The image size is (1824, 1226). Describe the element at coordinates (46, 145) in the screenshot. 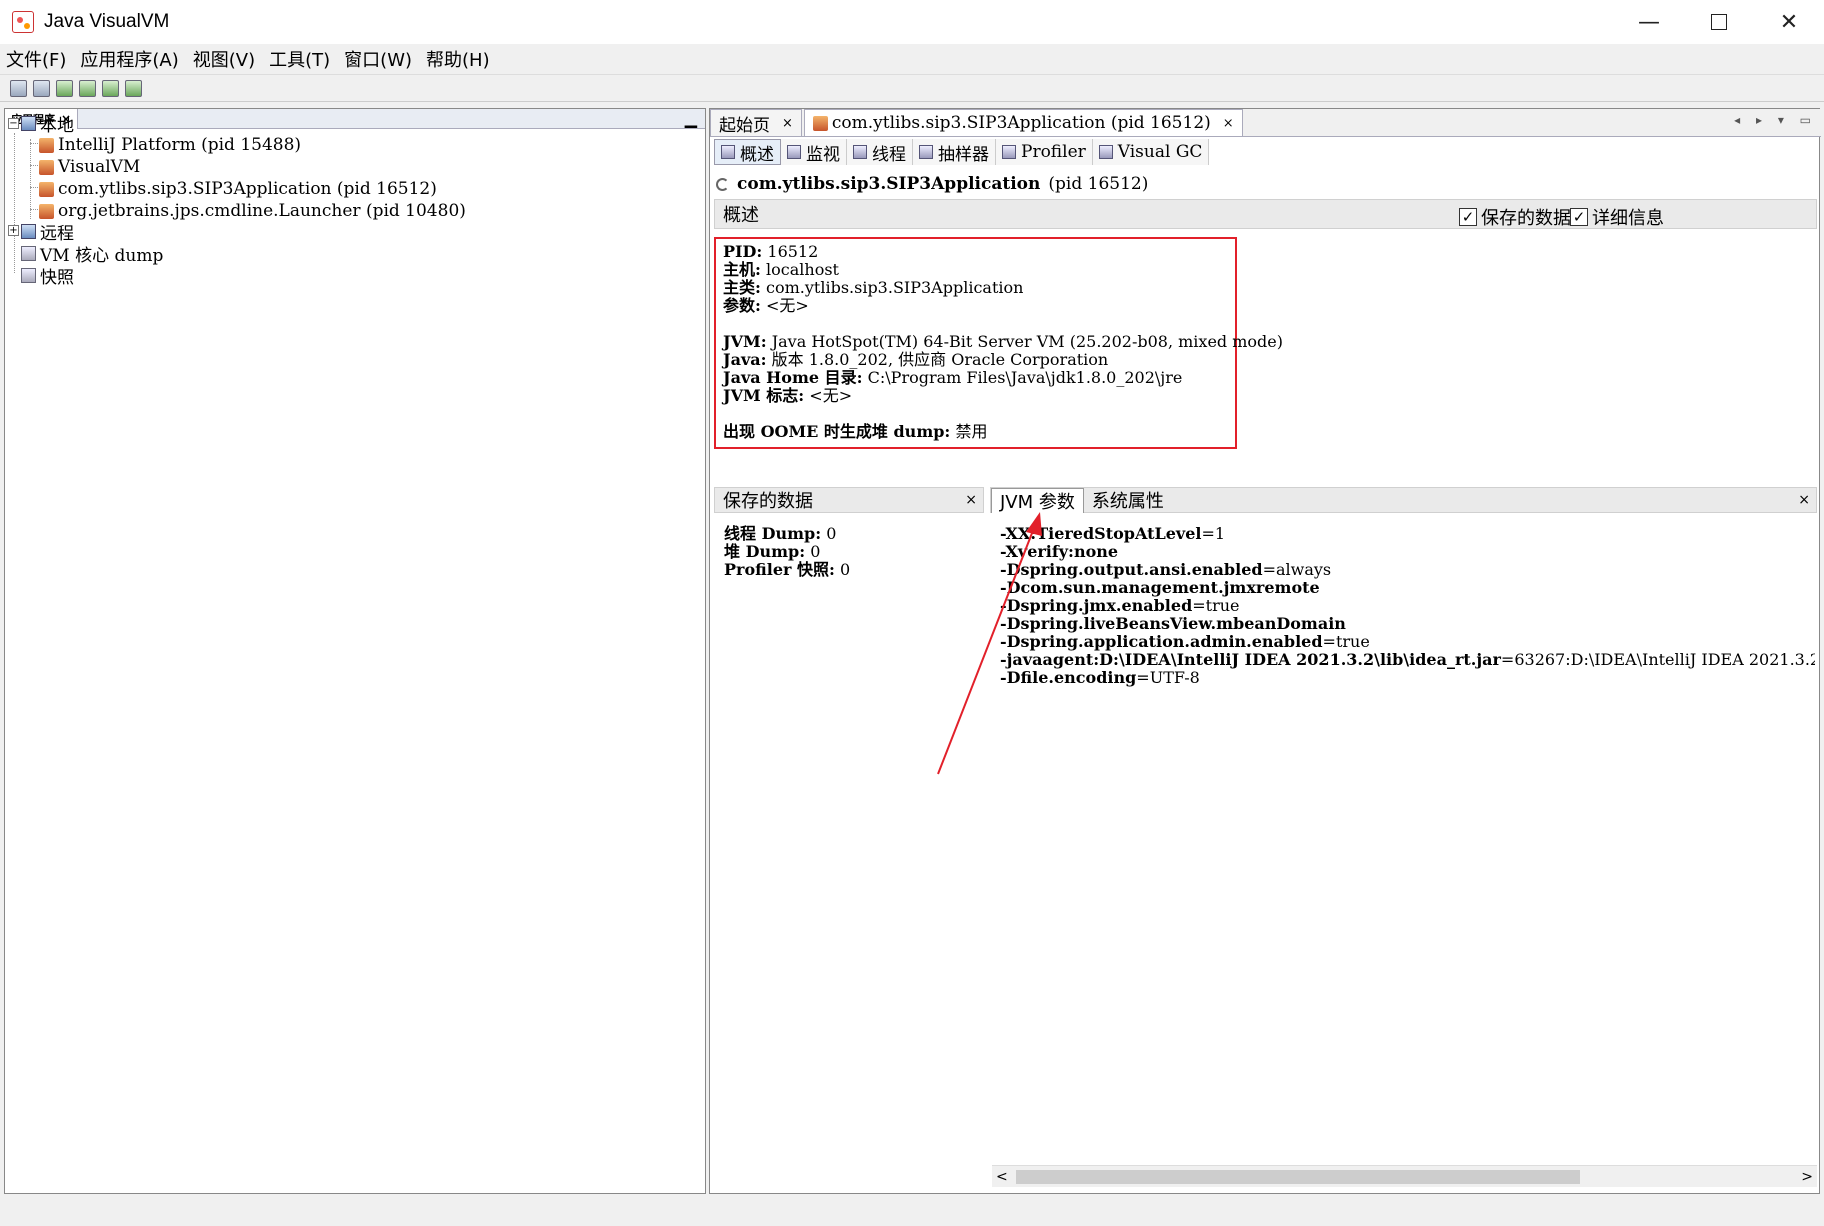

I see `intellij-icon` at that location.